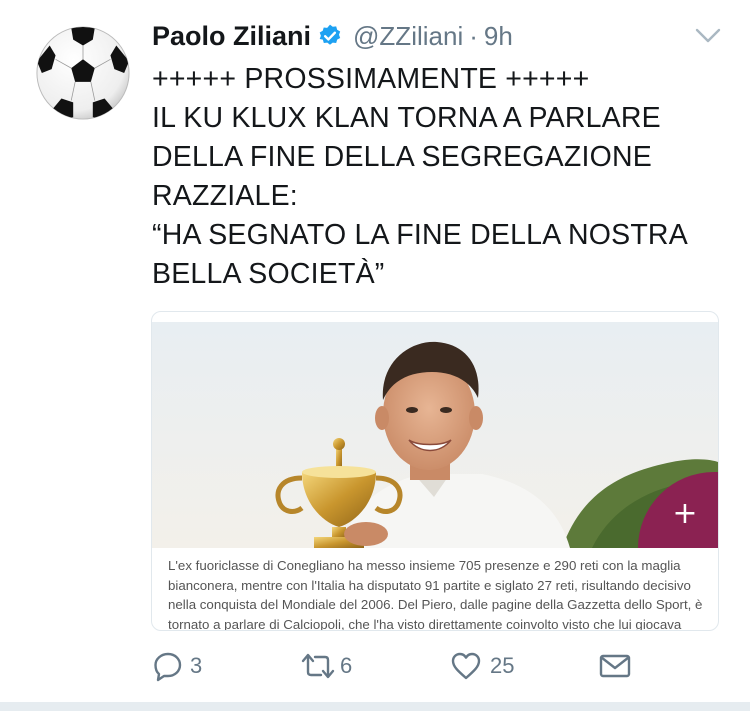 The height and width of the screenshot is (711, 750). I want to click on verified-badge-icon, so click(330, 36).